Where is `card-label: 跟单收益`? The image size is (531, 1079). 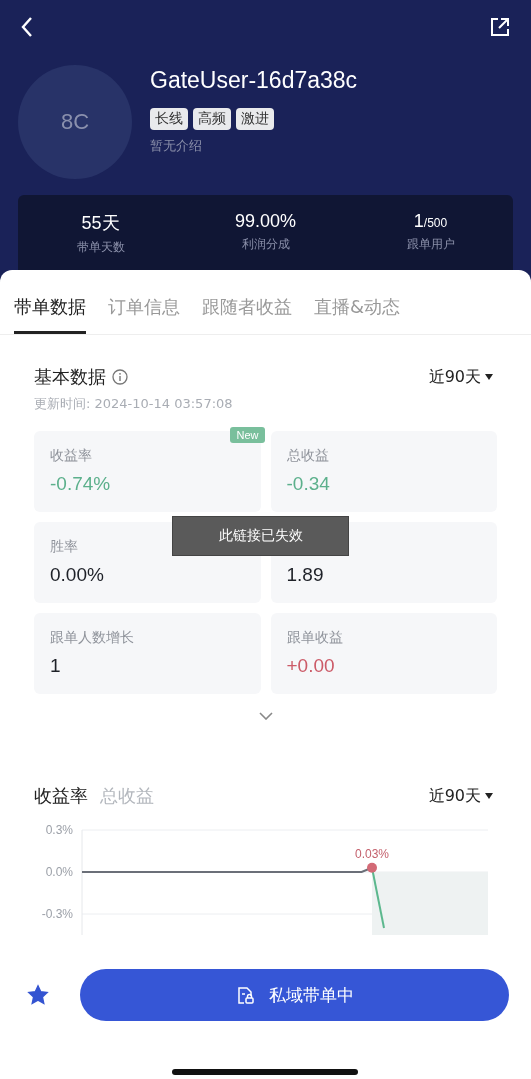 card-label: 跟单收益 is located at coordinates (315, 638).